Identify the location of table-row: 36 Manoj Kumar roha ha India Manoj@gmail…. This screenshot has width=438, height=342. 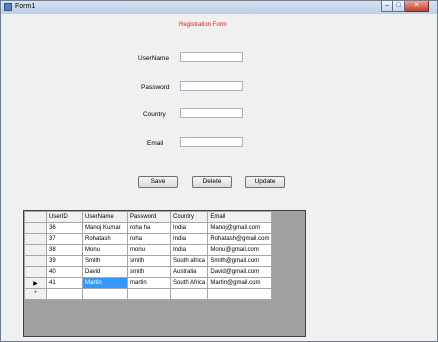
(148, 228).